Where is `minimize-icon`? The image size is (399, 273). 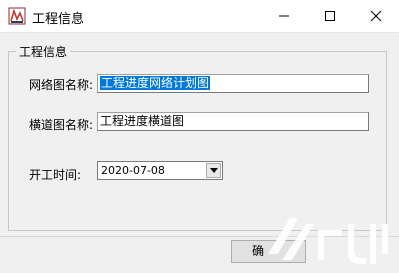 minimize-icon is located at coordinates (284, 16).